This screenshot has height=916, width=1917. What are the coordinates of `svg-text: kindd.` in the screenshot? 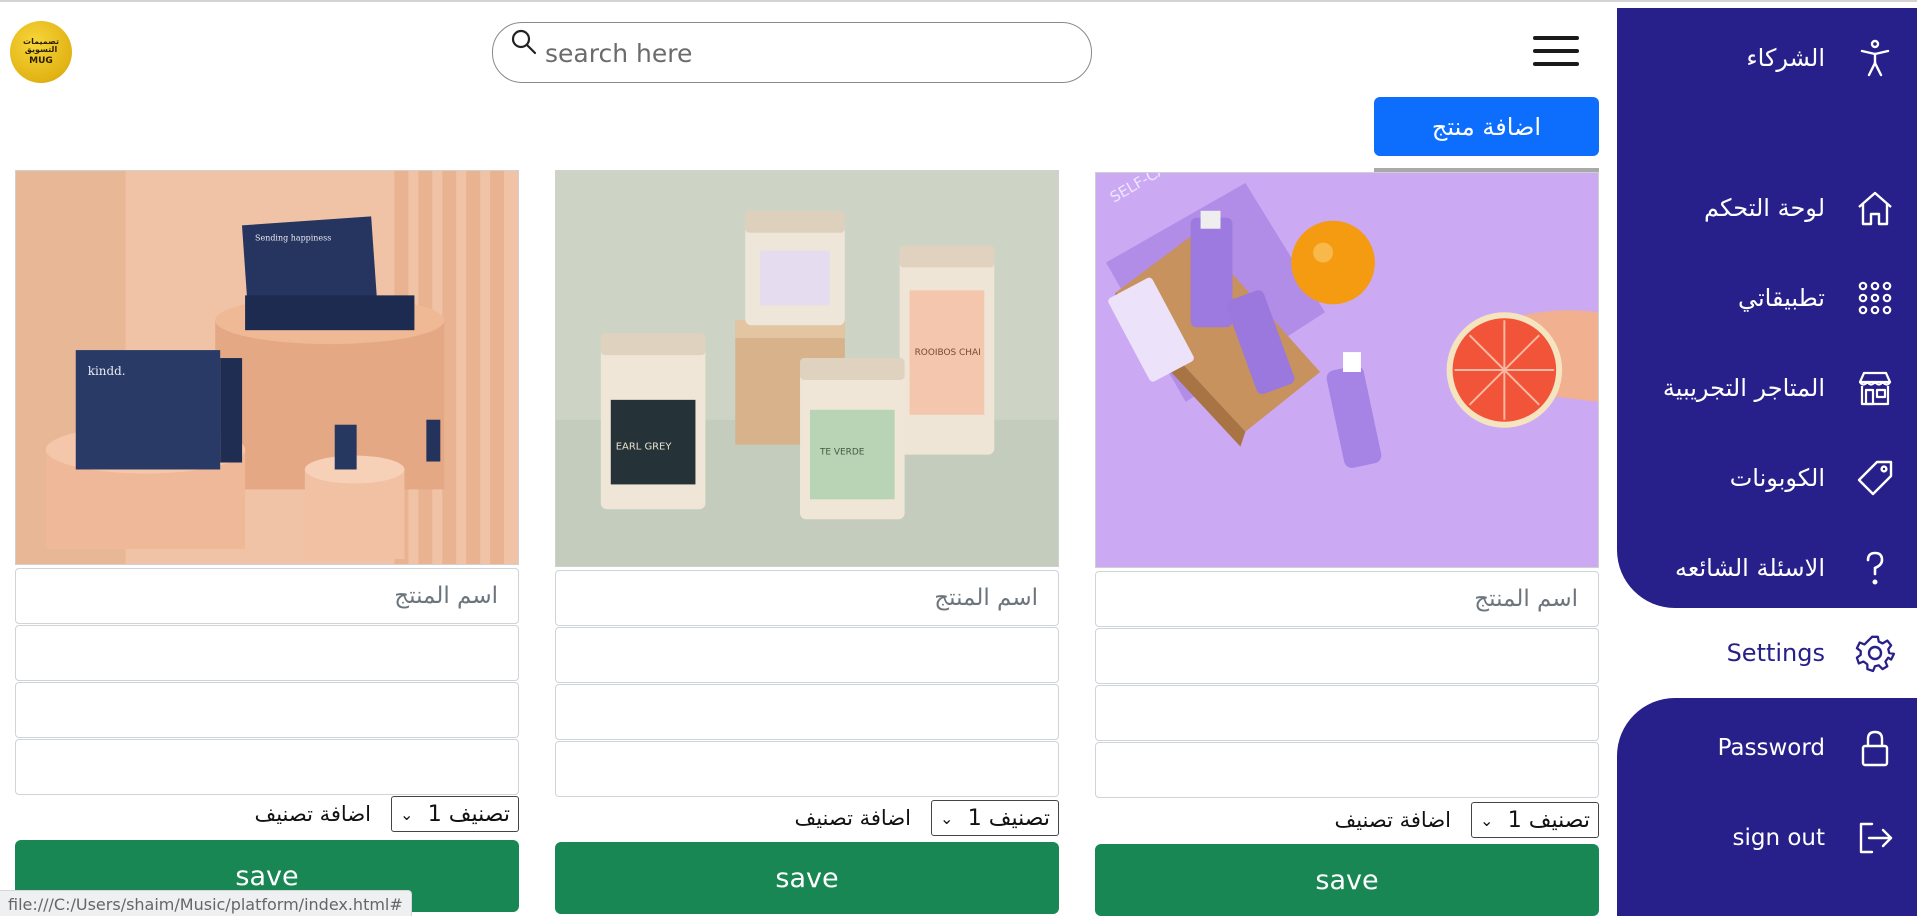 It's located at (107, 371).